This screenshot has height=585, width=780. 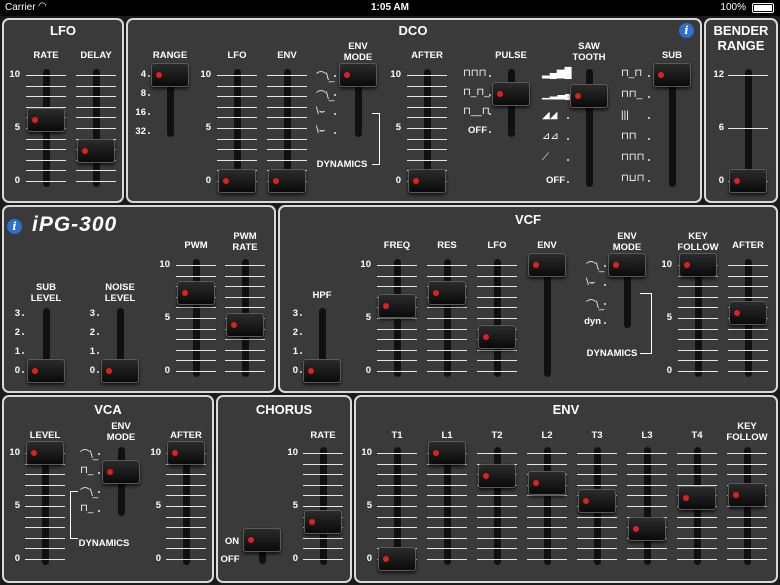 I want to click on pulse-wave-icon: ⊓__⊓, so click(x=476, y=111).